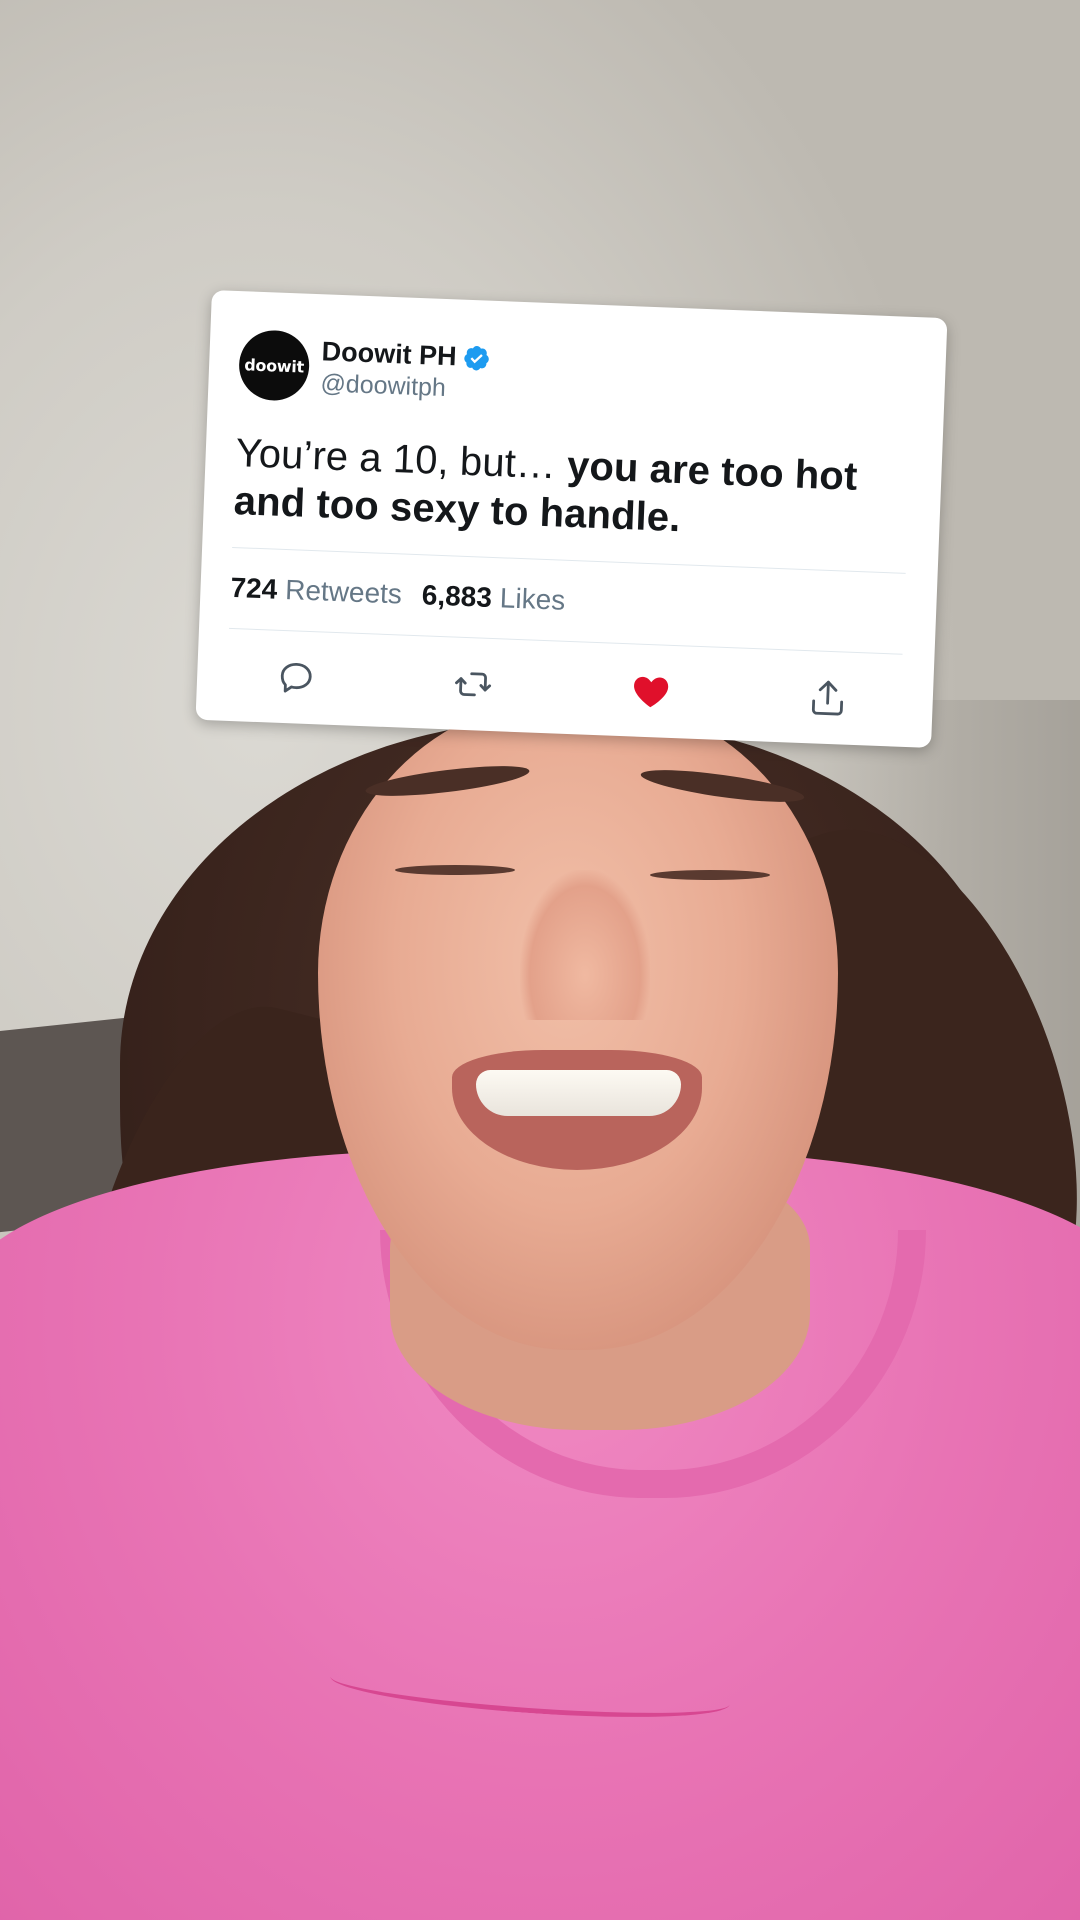 The width and height of the screenshot is (1080, 1920). What do you see at coordinates (578, 1093) in the screenshot?
I see `teeth` at bounding box center [578, 1093].